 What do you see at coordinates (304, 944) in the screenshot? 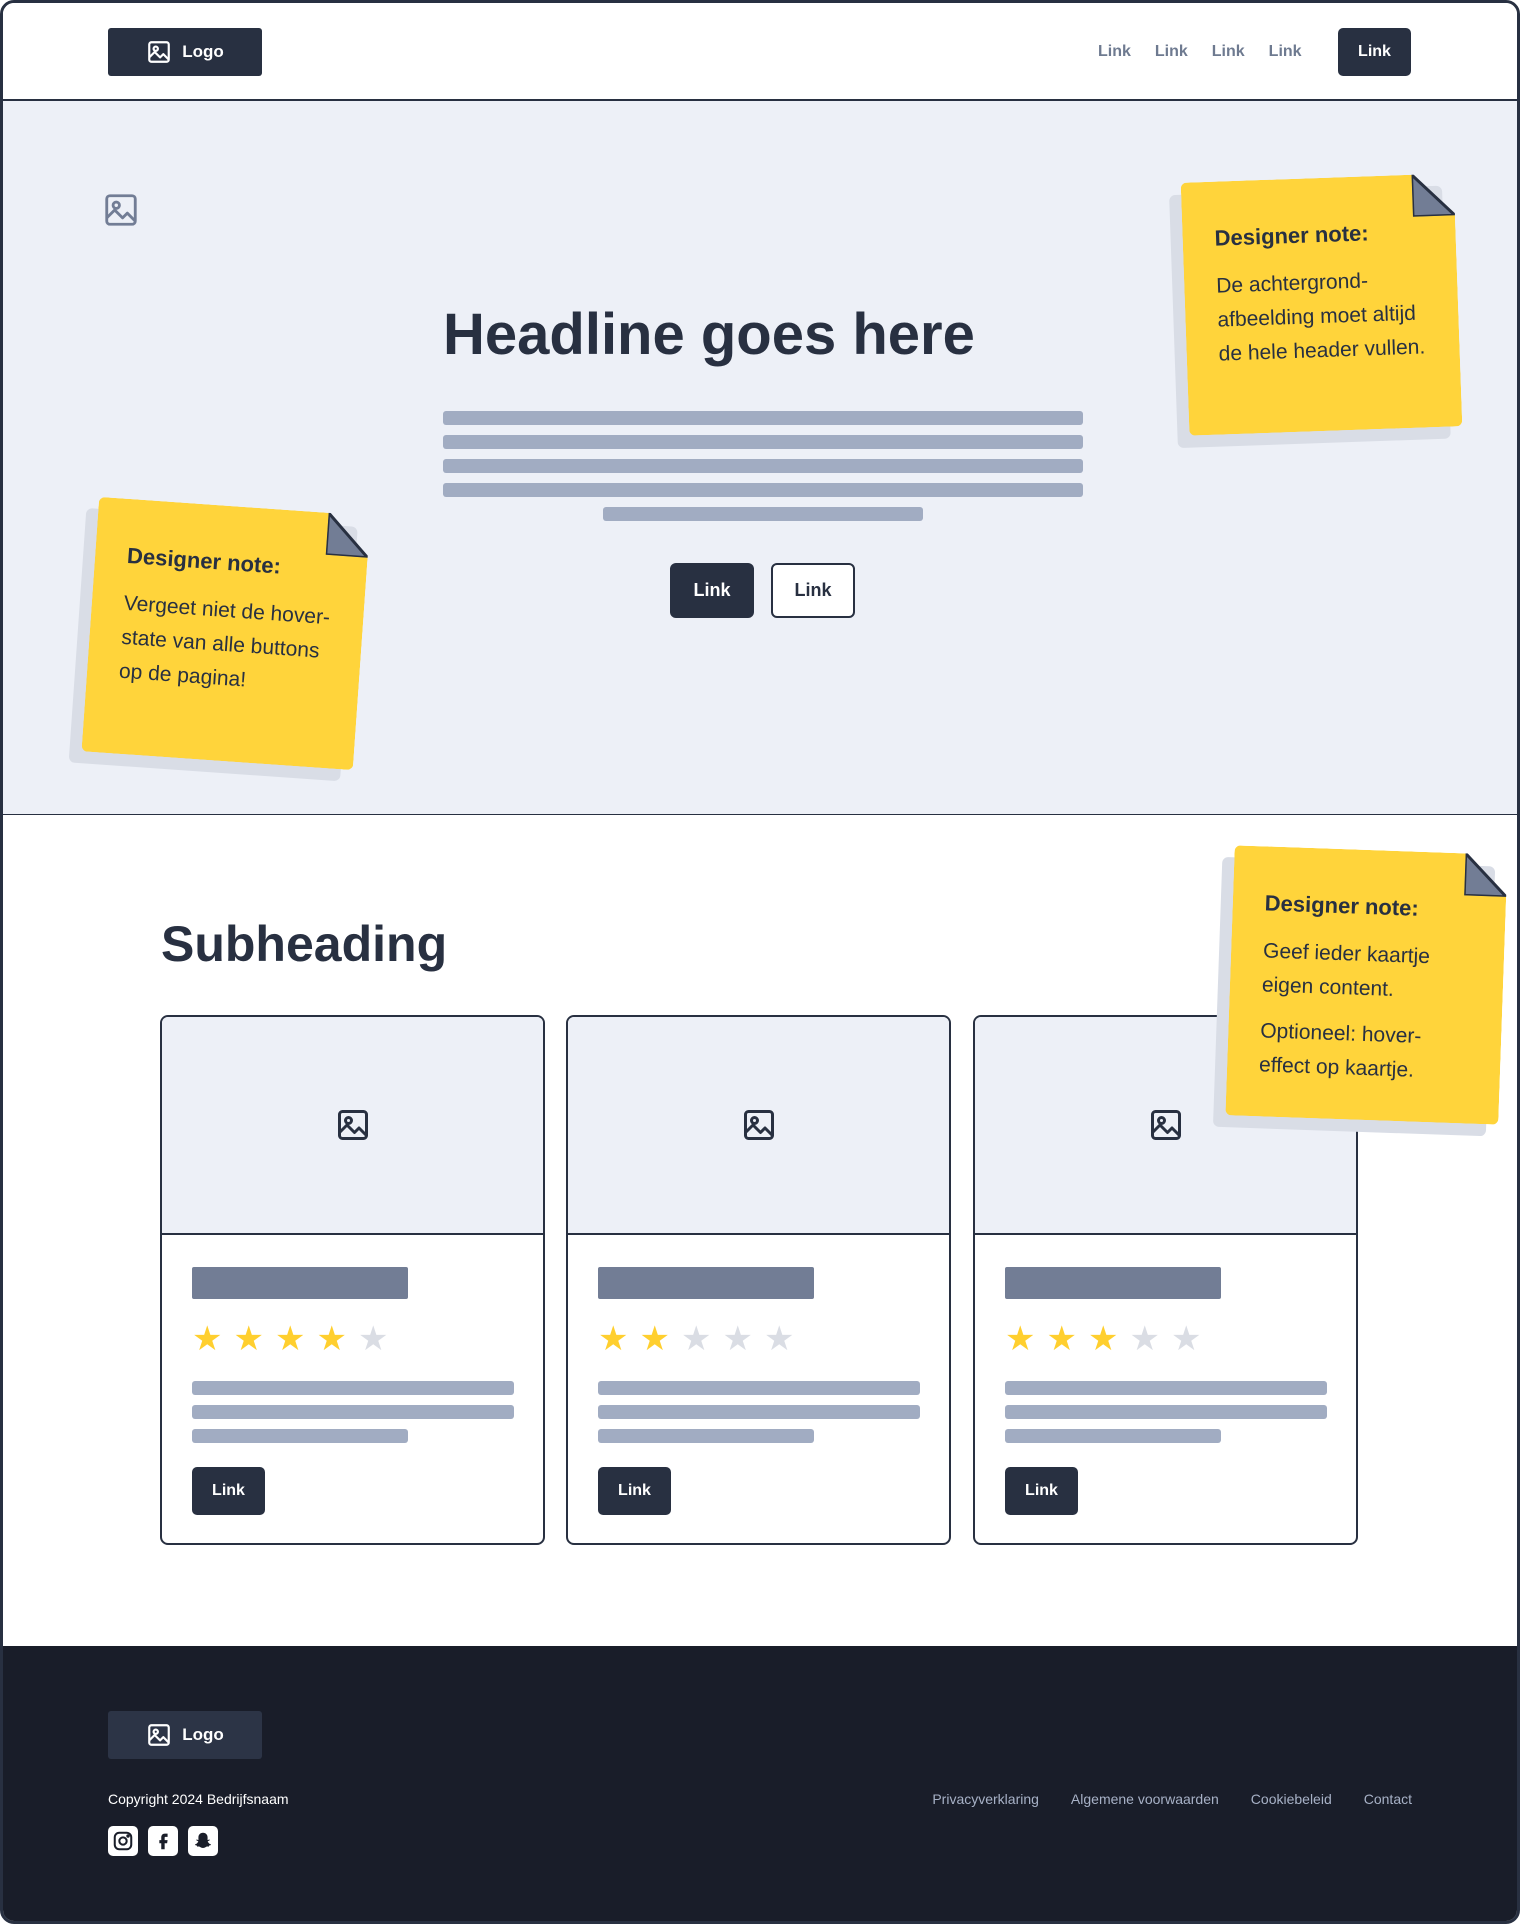
I see `section-subheading: Subheading` at bounding box center [304, 944].